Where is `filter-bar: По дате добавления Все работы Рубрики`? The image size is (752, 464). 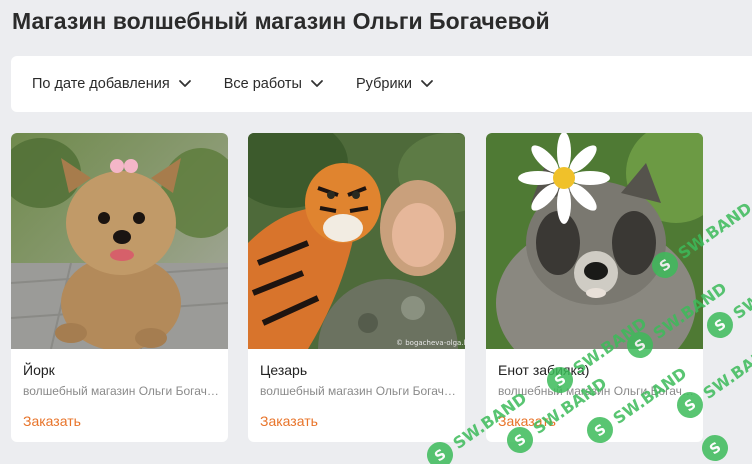 filter-bar: По дате добавления Все работы Рубрики is located at coordinates (381, 84).